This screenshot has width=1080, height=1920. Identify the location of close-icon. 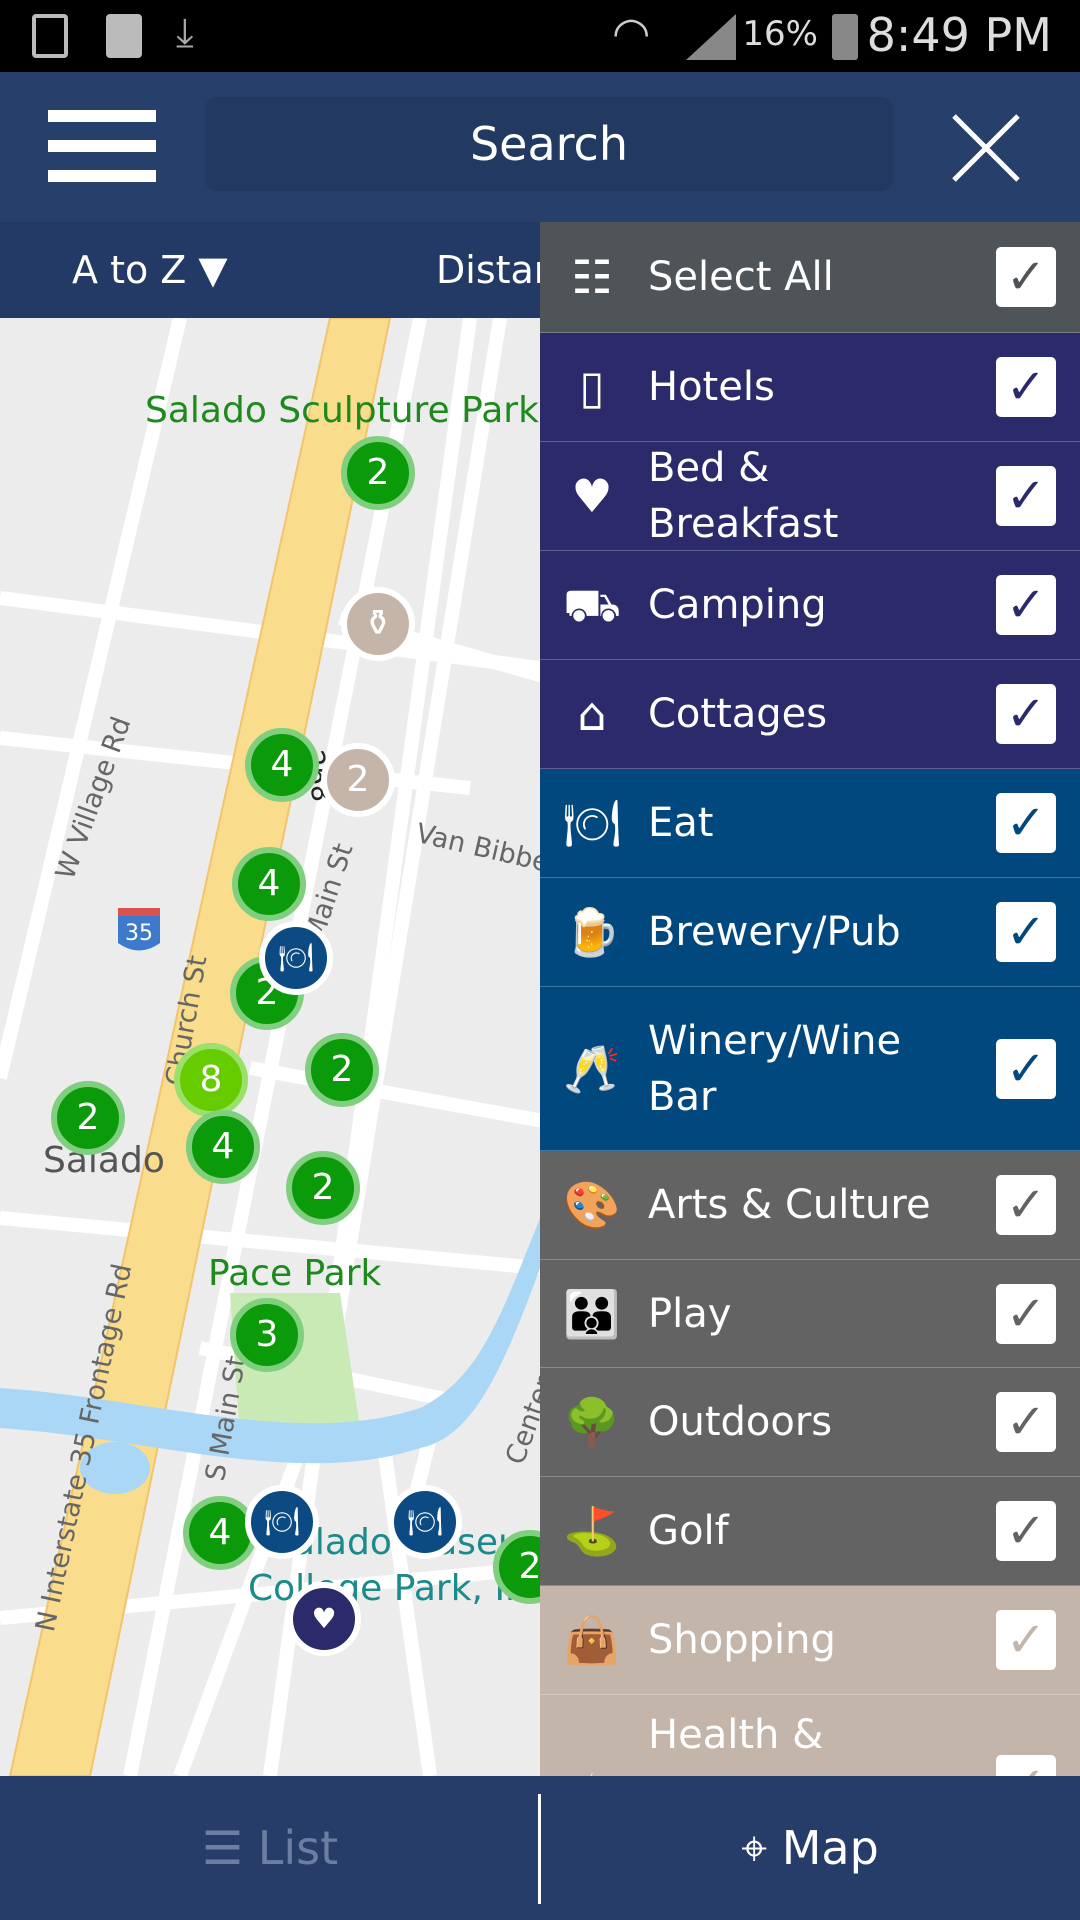
(986, 148).